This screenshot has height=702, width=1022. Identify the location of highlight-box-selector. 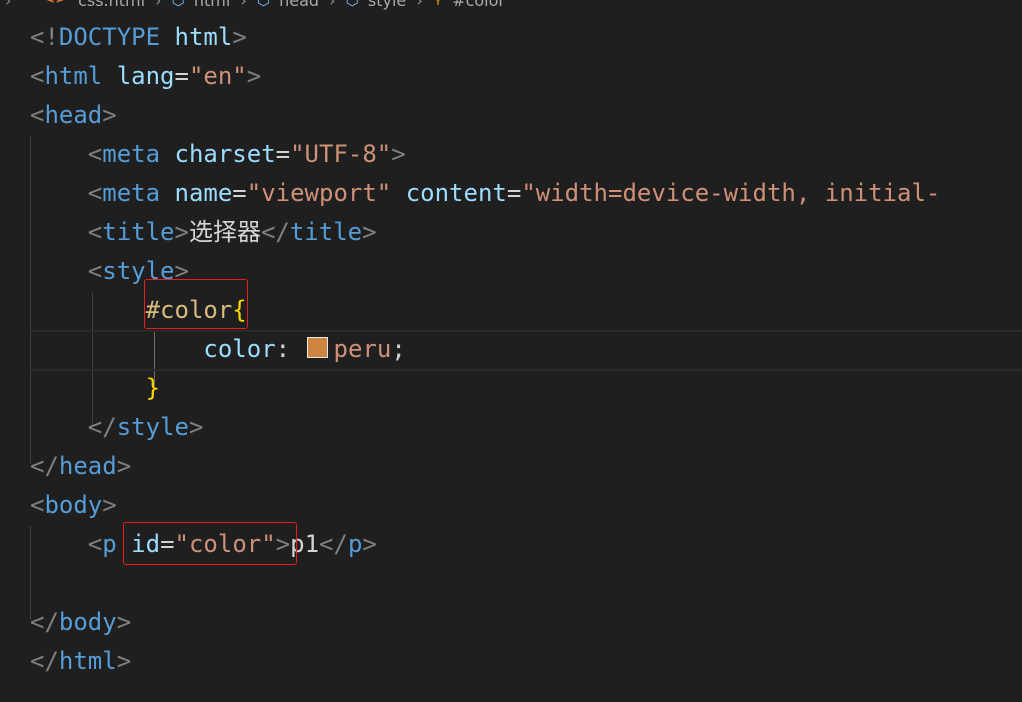
(196, 304).